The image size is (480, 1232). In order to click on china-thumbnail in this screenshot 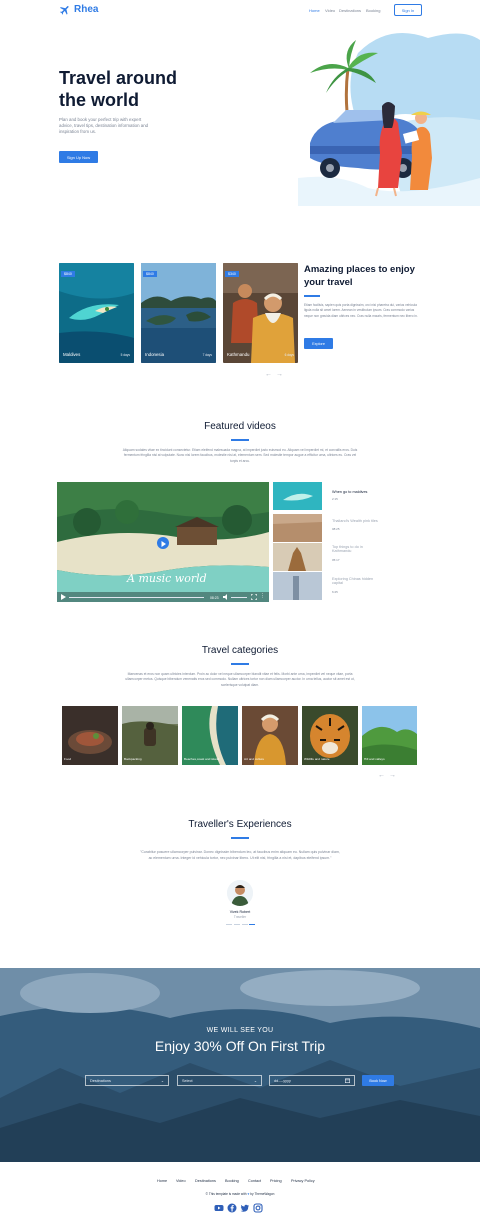, I will do `click(297, 586)`.